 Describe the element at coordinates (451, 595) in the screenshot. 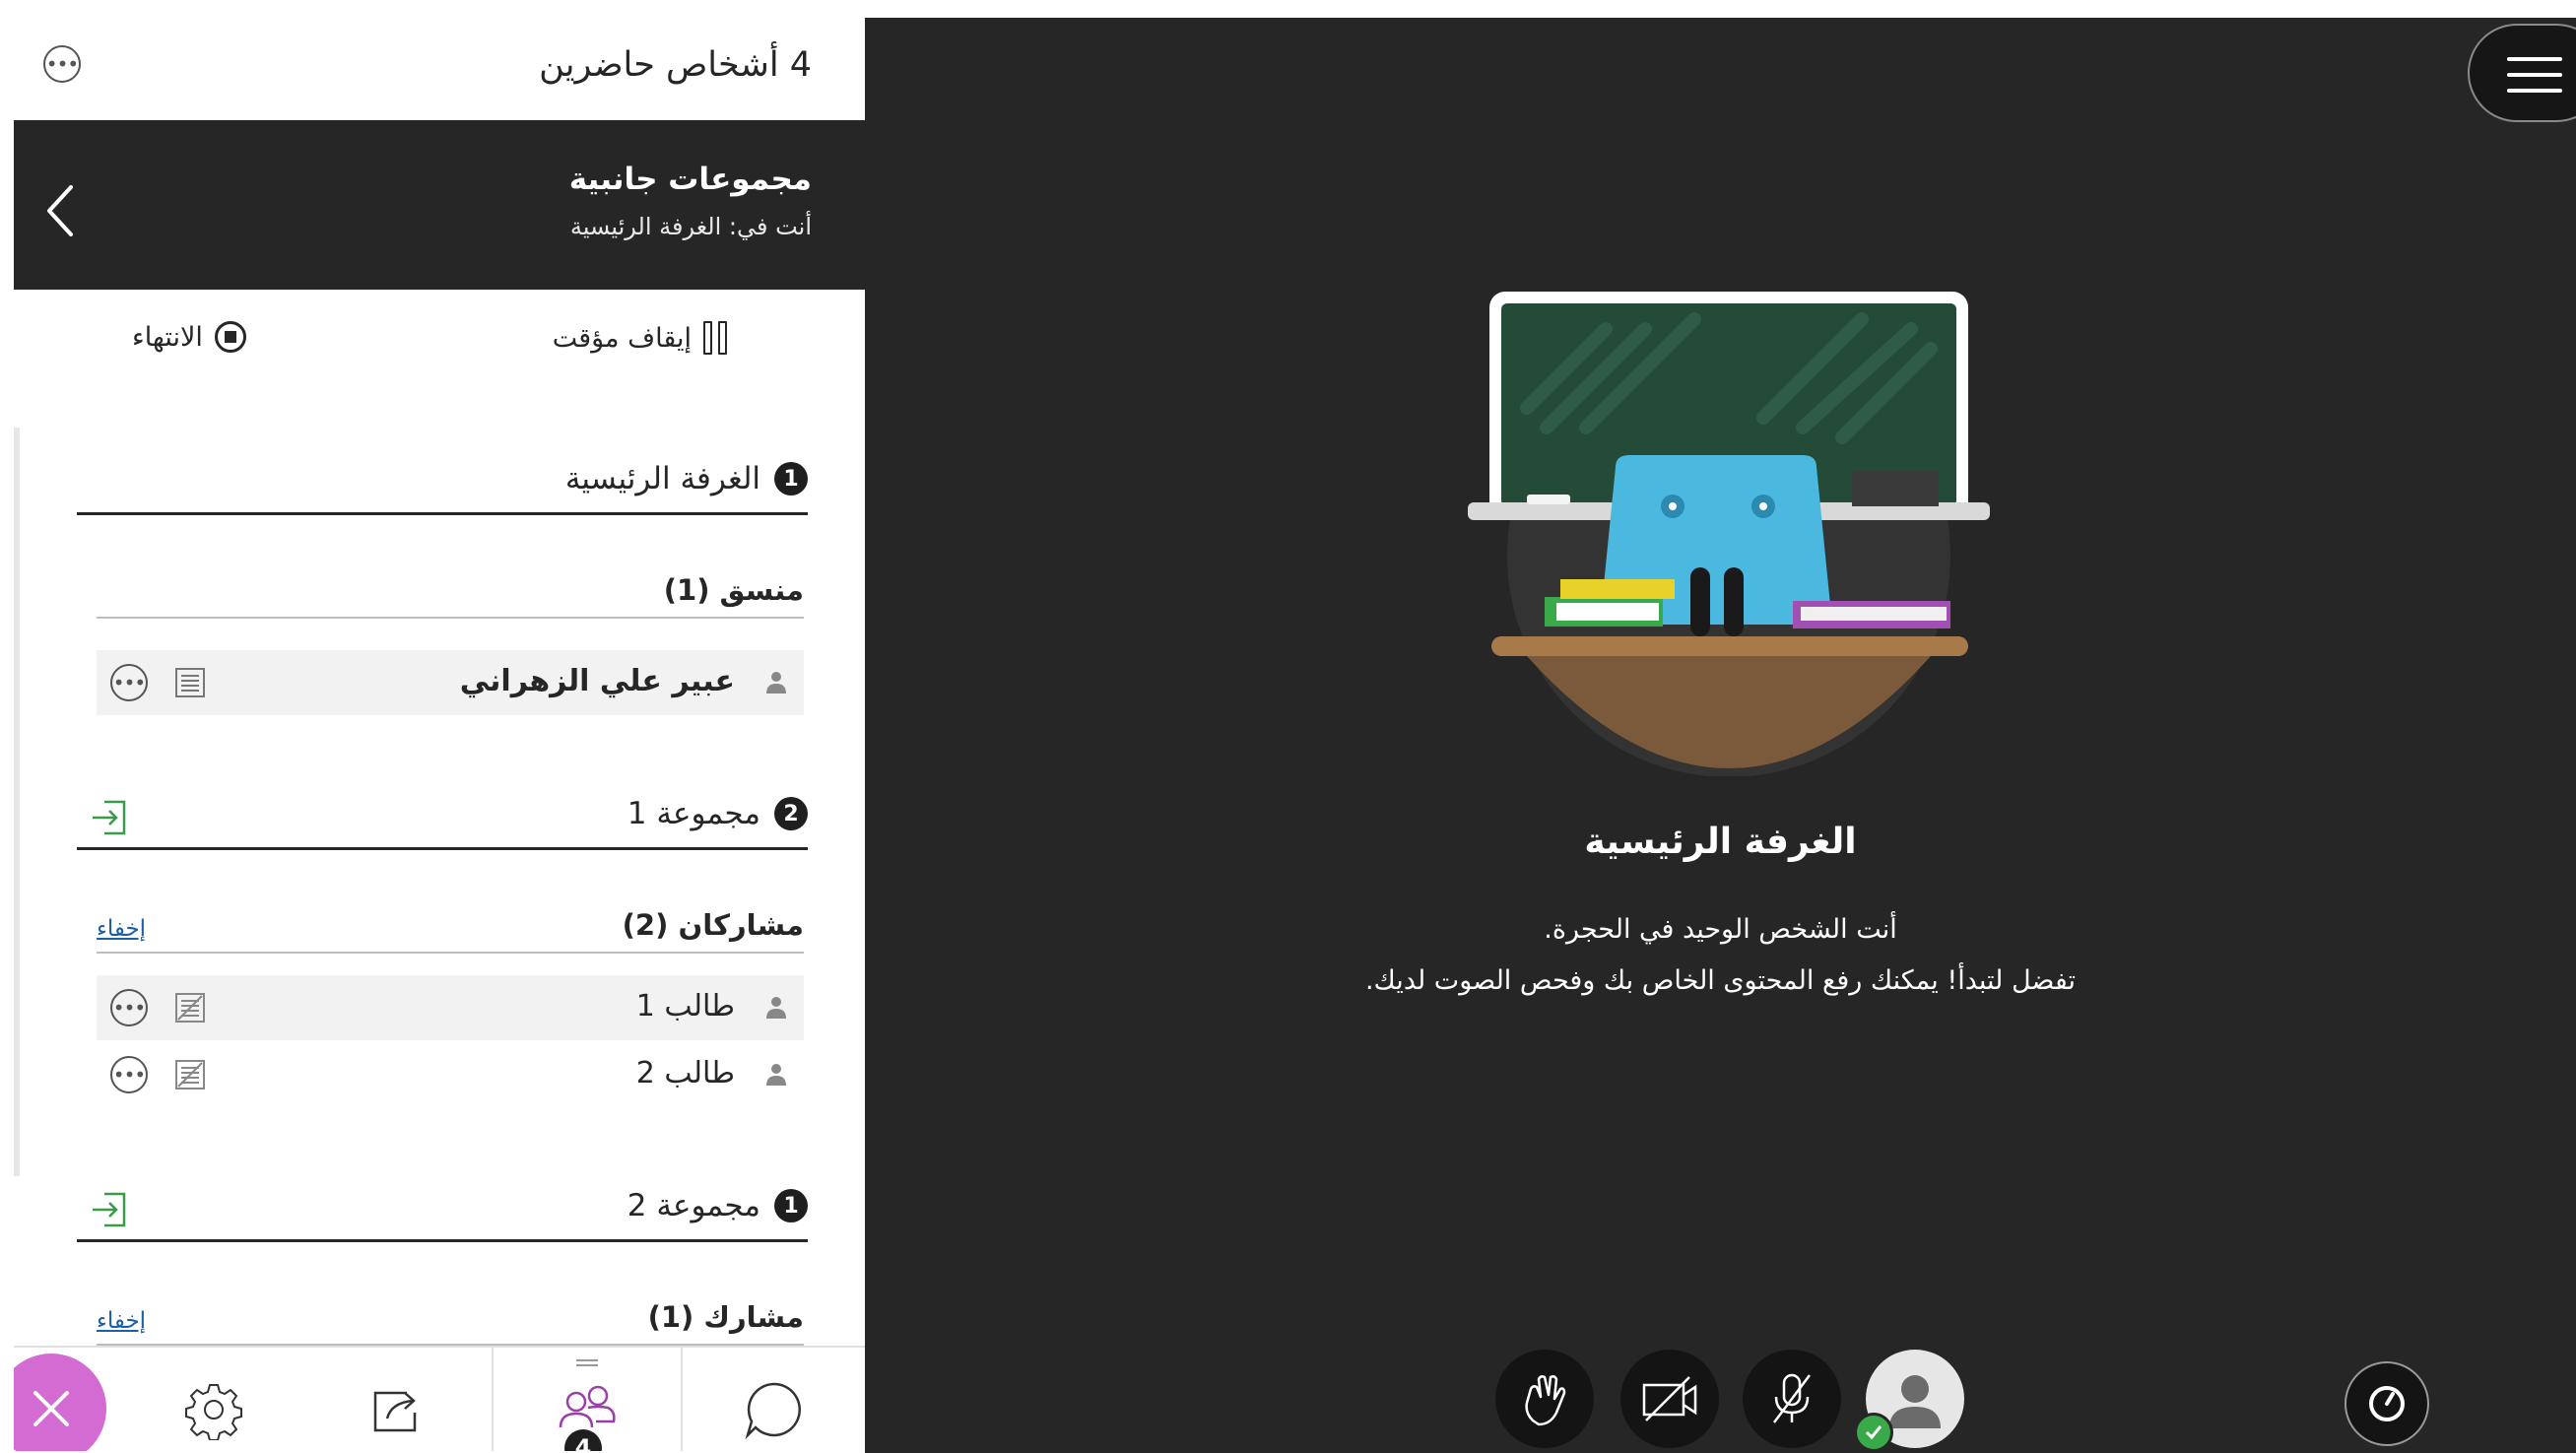

I see `role-header-moderator: منسق (1)` at that location.